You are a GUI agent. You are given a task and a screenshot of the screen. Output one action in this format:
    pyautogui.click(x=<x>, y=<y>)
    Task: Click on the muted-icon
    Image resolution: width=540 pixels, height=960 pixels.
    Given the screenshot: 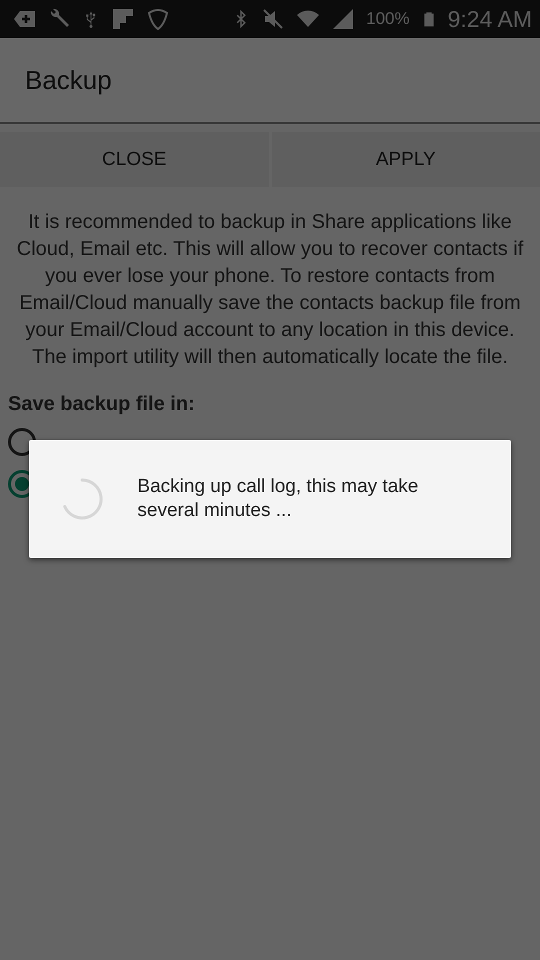 What is the action you would take?
    pyautogui.click(x=273, y=19)
    